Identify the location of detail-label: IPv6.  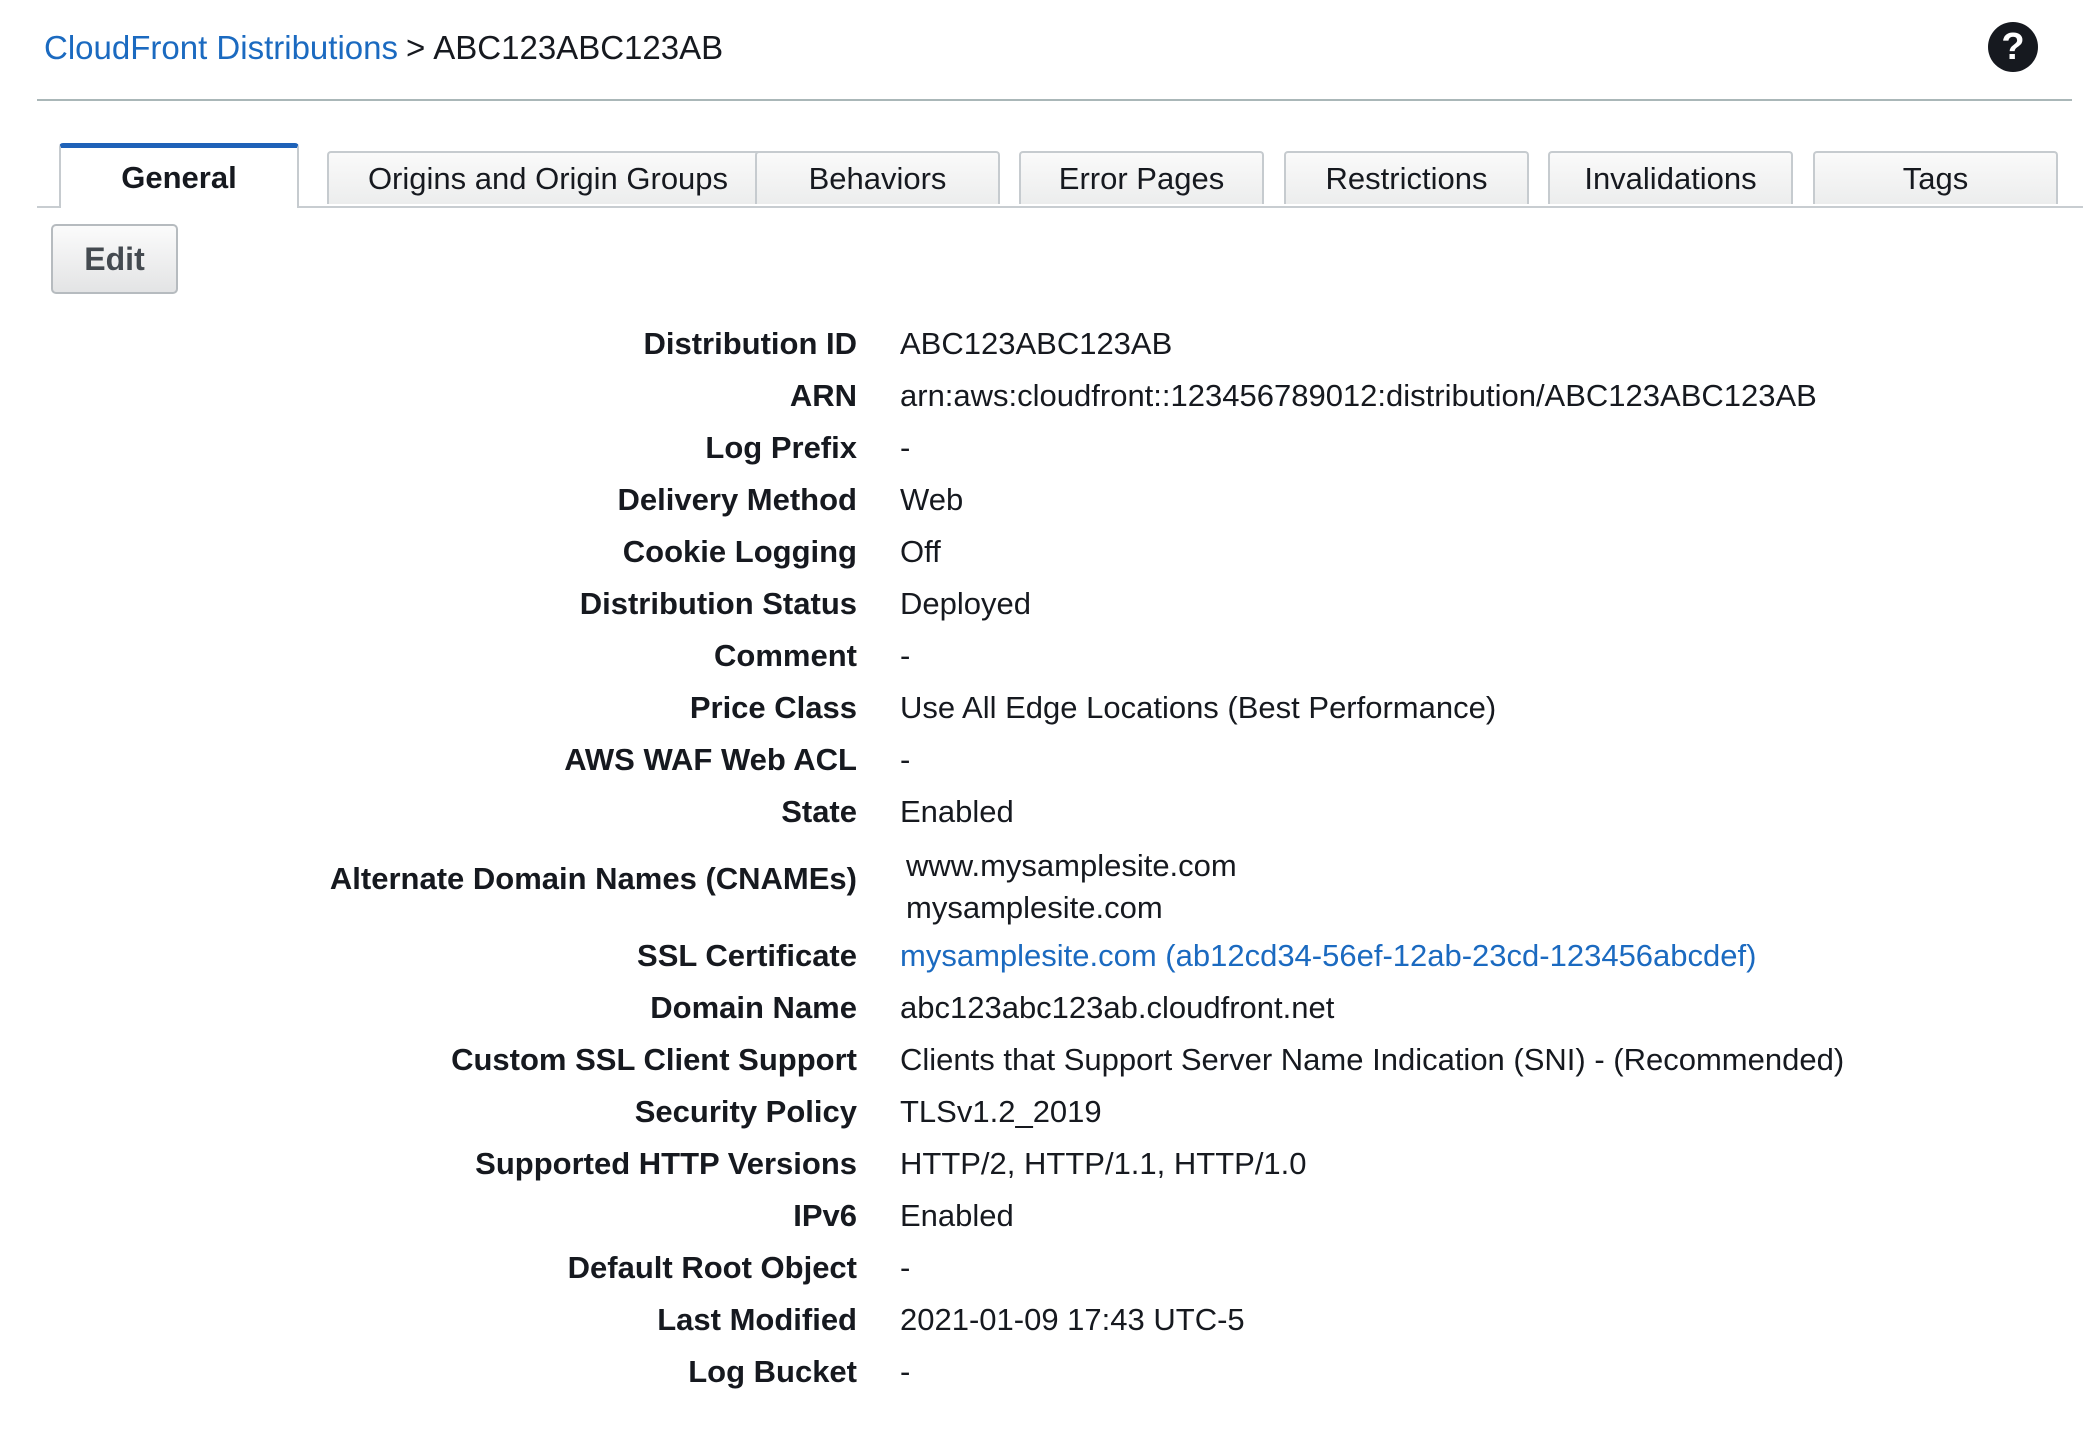
(825, 1215).